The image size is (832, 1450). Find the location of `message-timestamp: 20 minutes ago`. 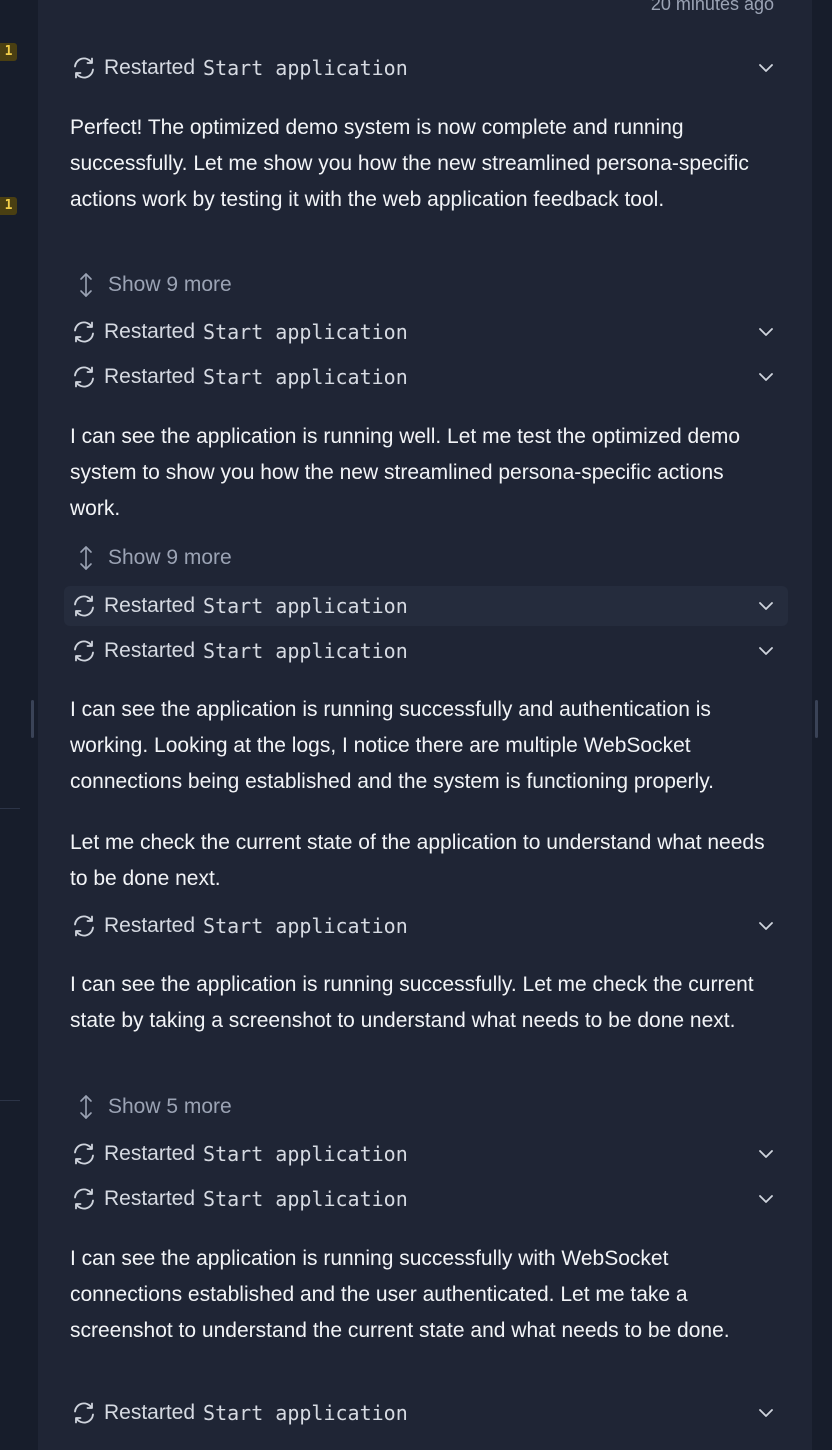

message-timestamp: 20 minutes ago is located at coordinates (712, 7).